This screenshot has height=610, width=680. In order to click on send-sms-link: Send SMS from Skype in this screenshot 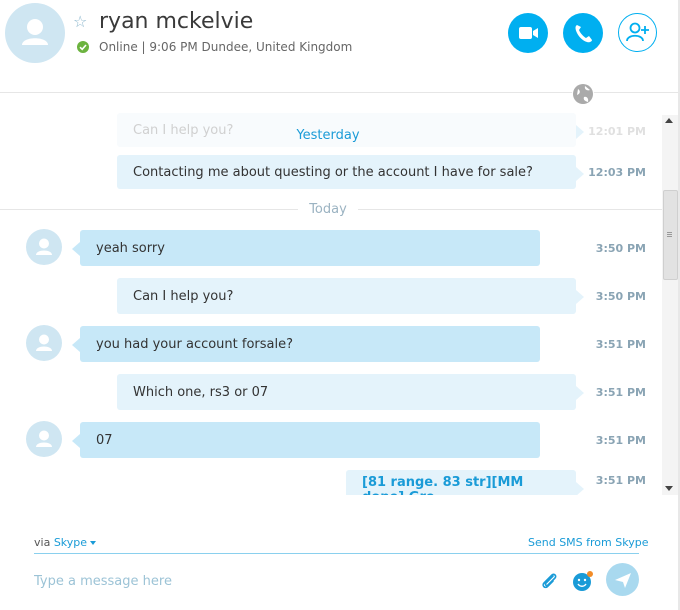, I will do `click(588, 542)`.